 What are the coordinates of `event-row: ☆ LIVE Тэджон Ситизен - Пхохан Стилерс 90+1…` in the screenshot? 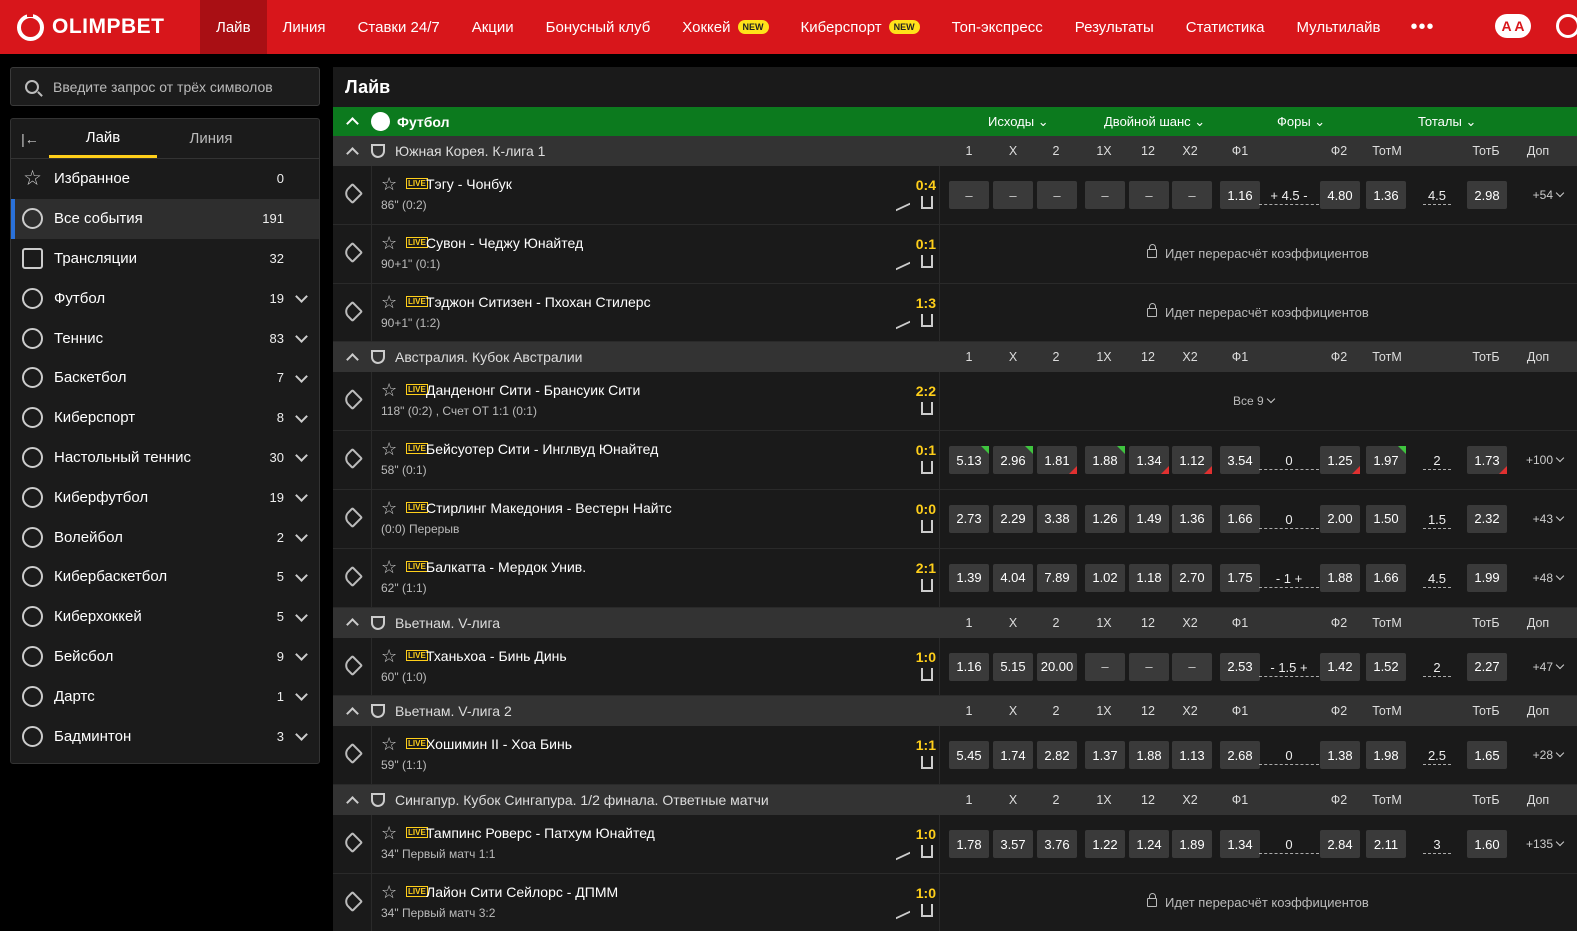 It's located at (955, 313).